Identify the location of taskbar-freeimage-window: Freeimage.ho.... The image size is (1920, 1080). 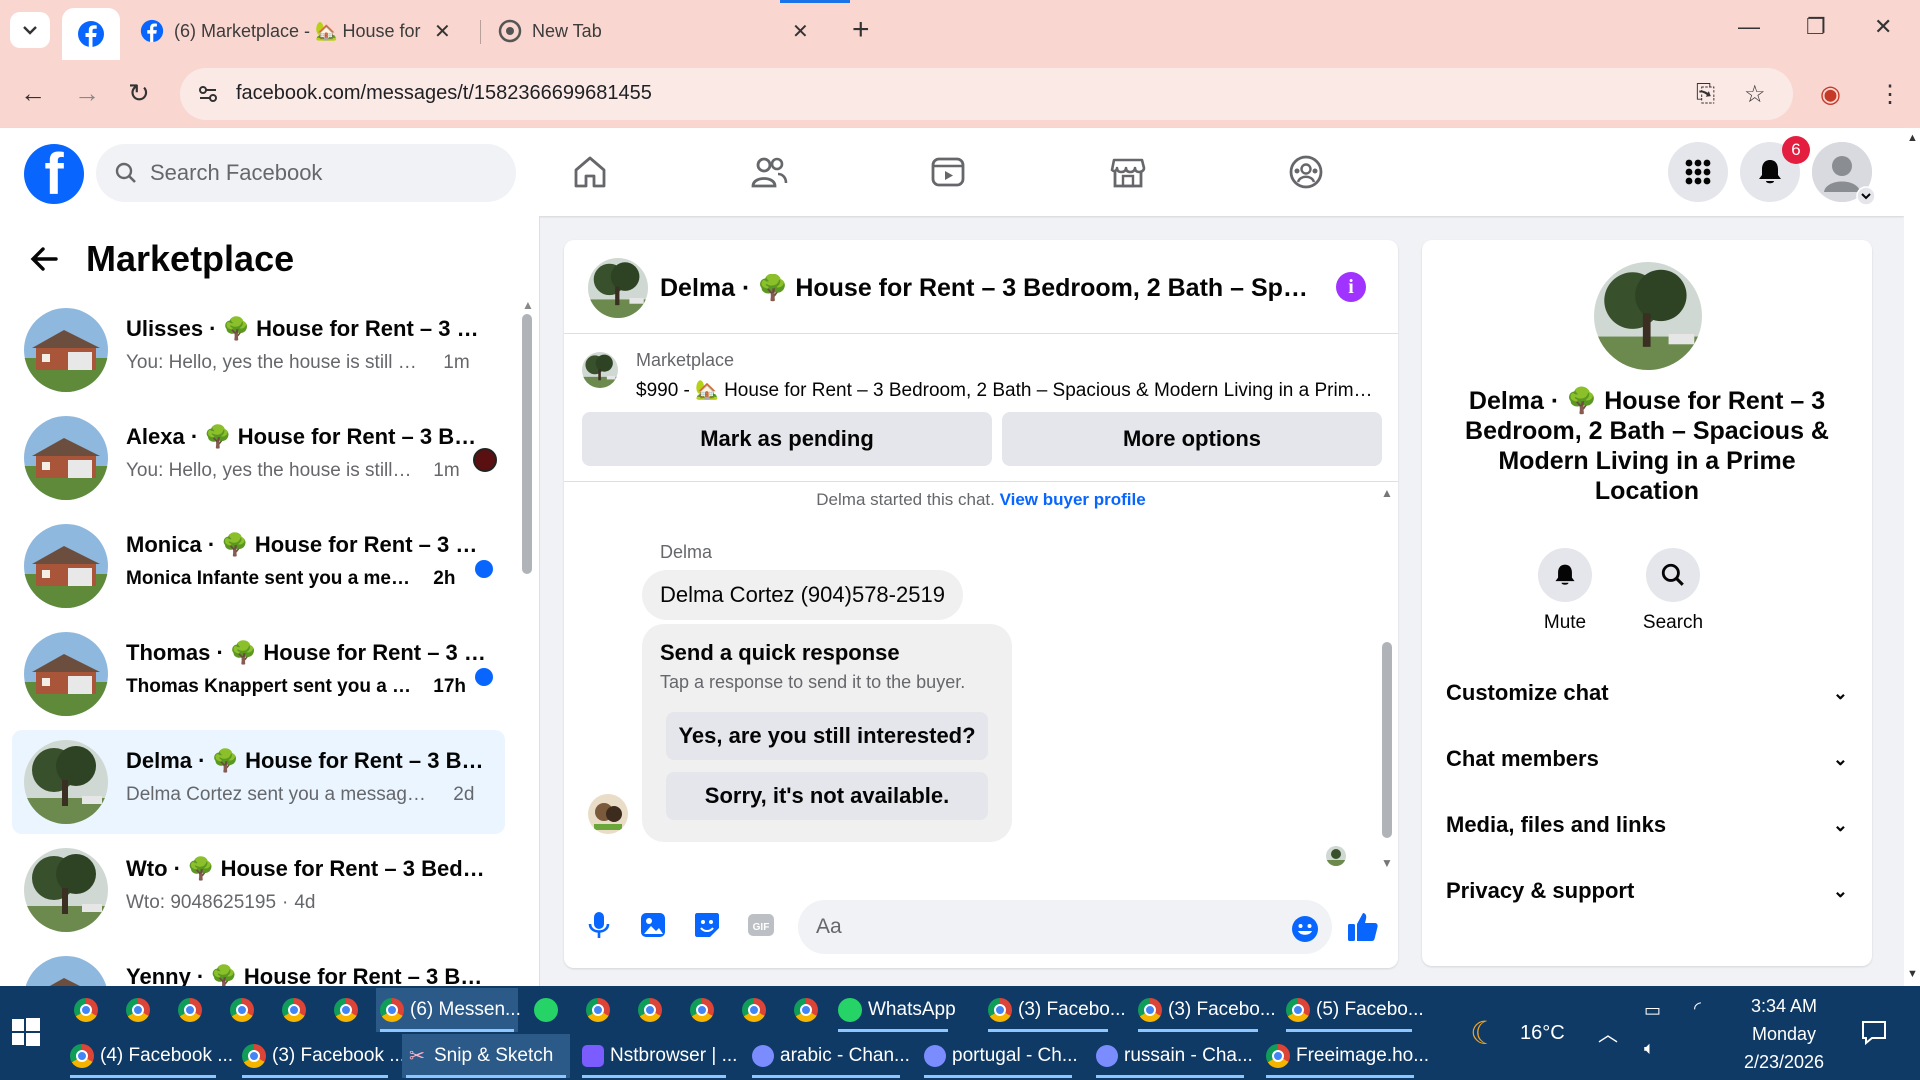
(1345, 1056).